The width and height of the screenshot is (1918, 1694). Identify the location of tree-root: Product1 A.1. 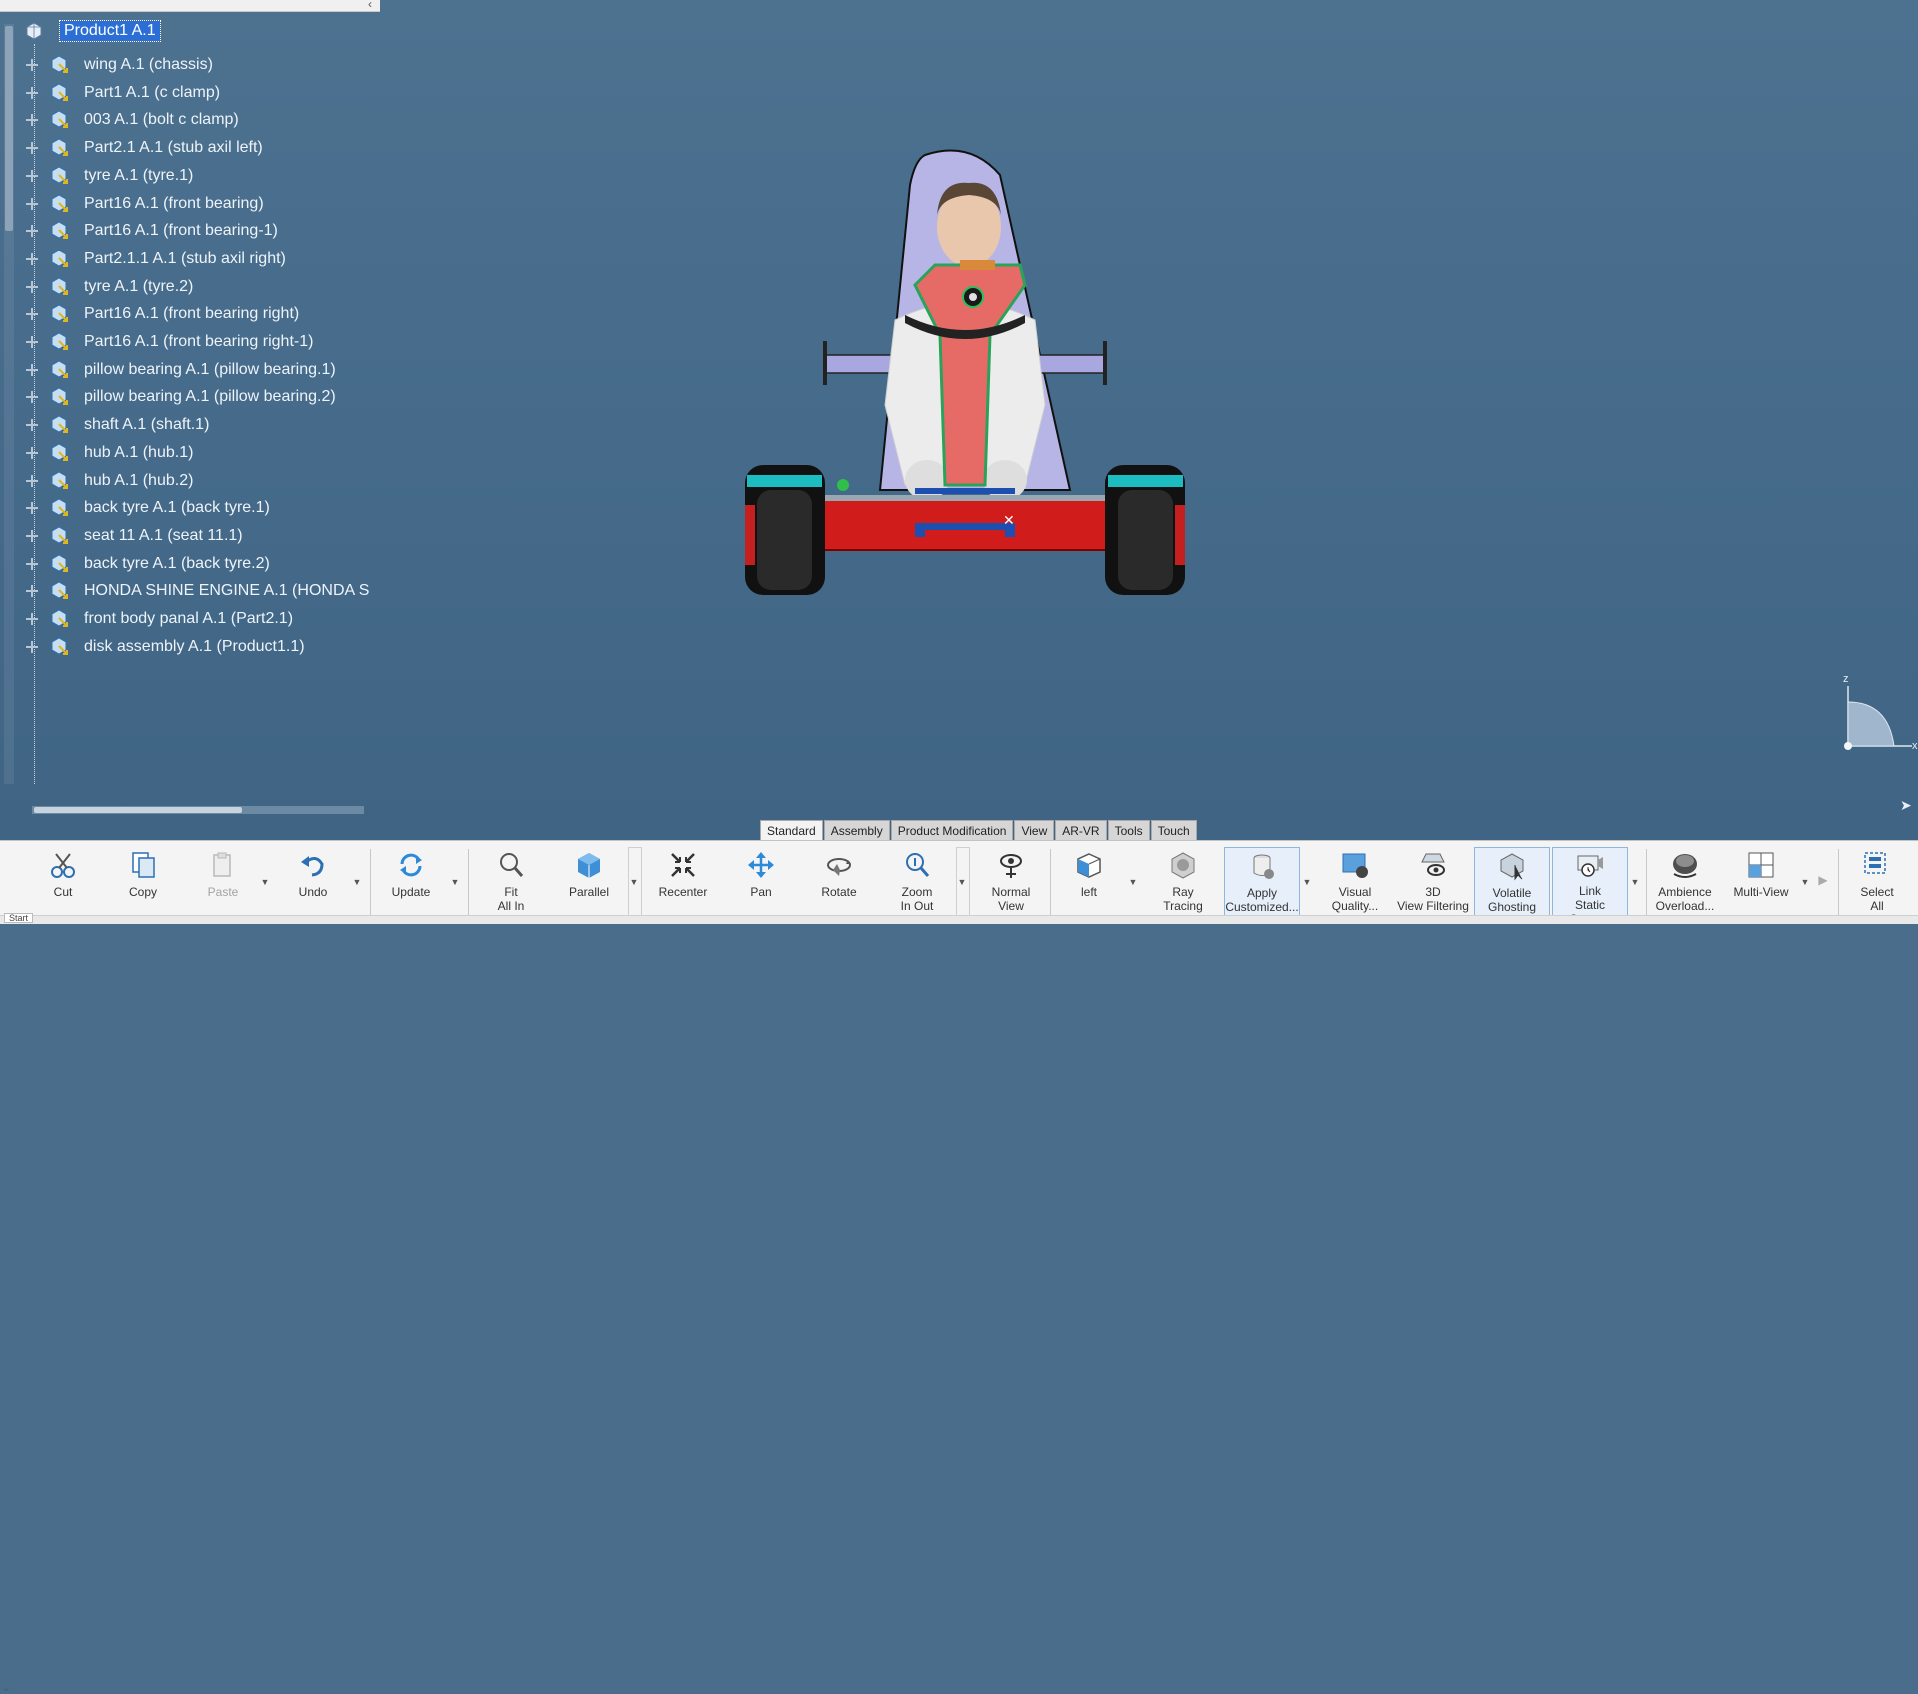
(92, 31).